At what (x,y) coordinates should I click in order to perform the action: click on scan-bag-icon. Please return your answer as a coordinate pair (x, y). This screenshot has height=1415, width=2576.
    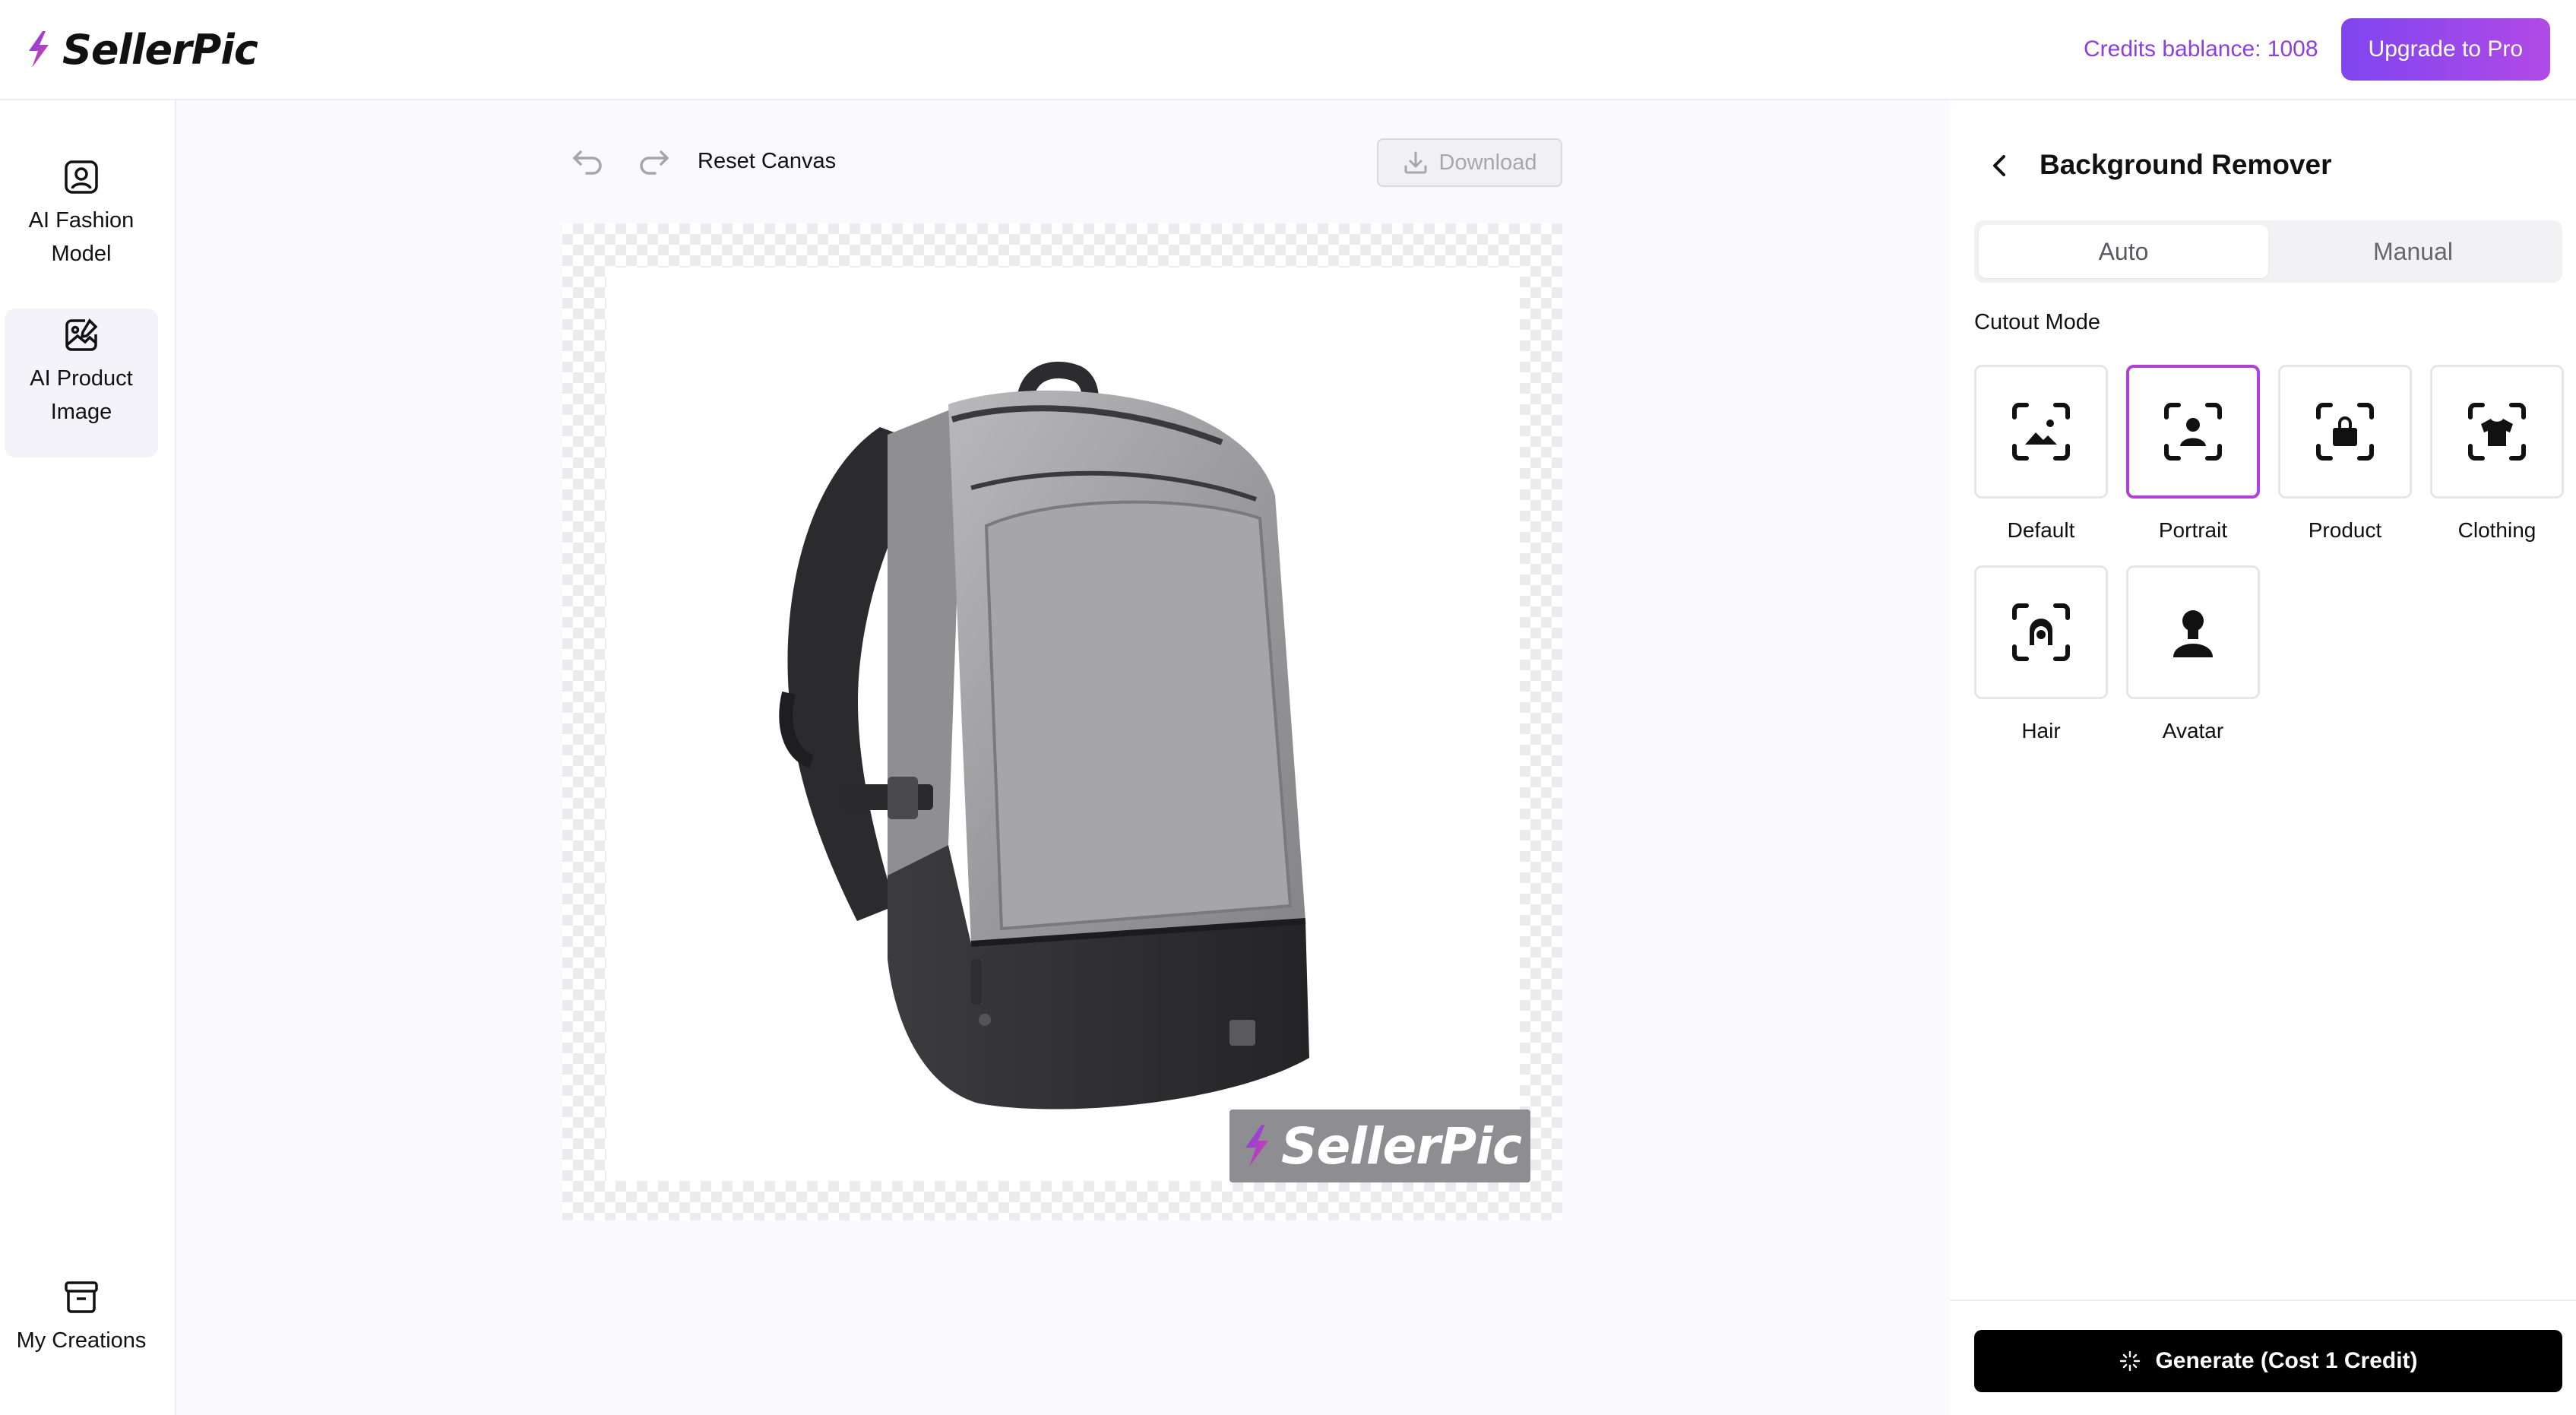
    Looking at the image, I should click on (2345, 432).